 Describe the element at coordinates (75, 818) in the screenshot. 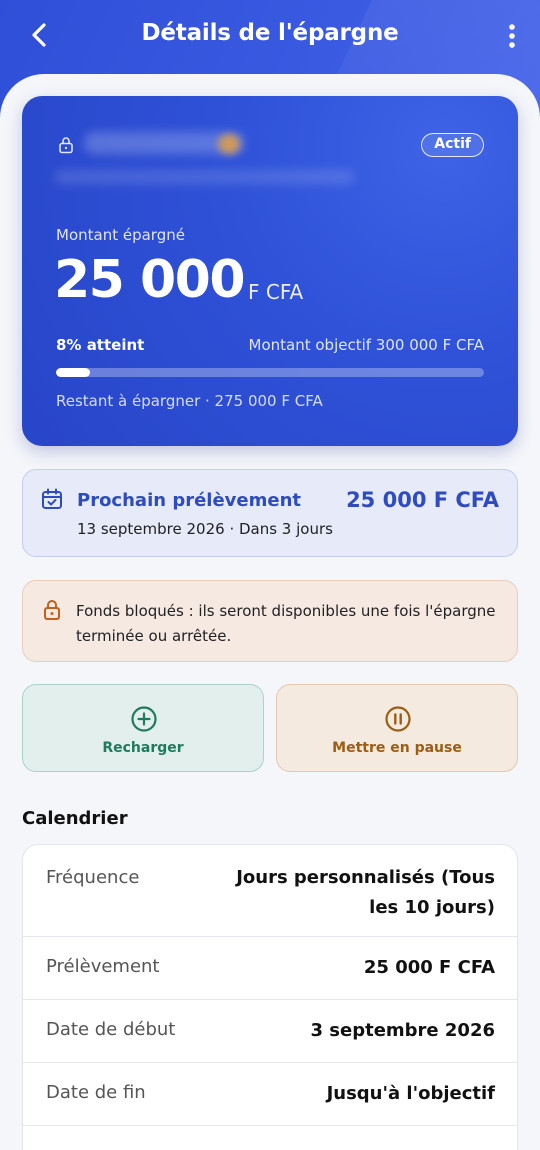

I see `calendar-section-title: Calendrier` at that location.